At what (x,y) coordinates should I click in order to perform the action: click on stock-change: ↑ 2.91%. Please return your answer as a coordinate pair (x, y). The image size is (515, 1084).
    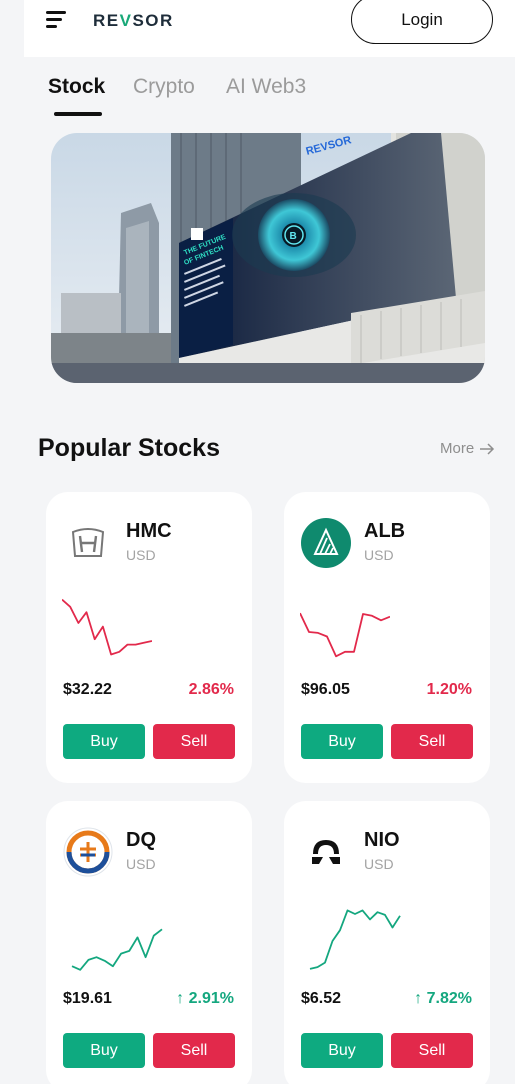
    Looking at the image, I should click on (205, 999).